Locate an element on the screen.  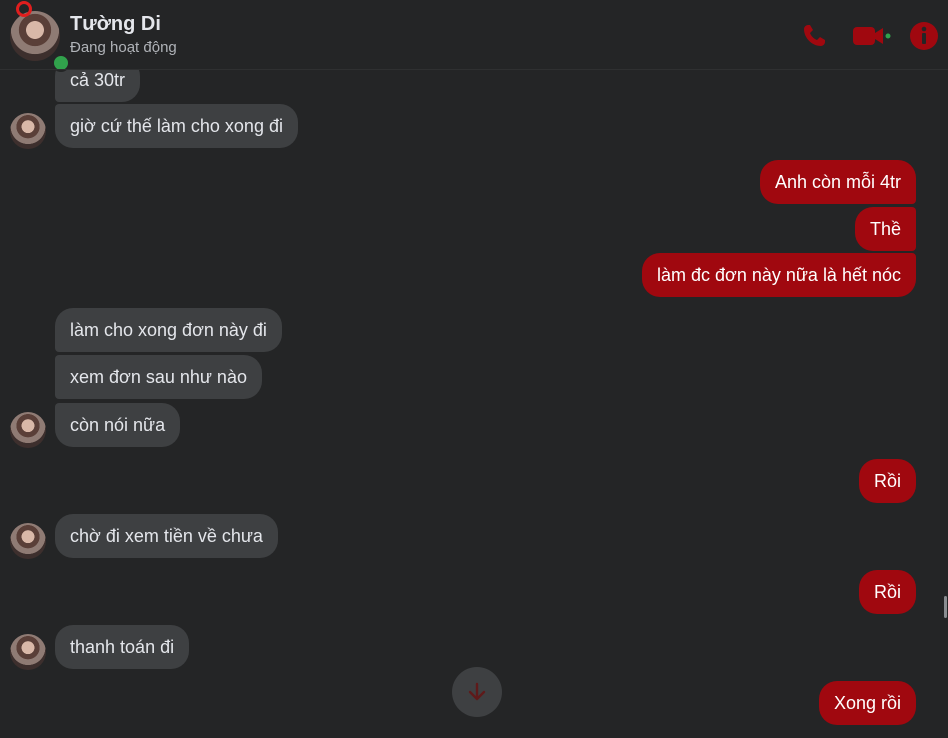
voice-call-button is located at coordinates (814, 36).